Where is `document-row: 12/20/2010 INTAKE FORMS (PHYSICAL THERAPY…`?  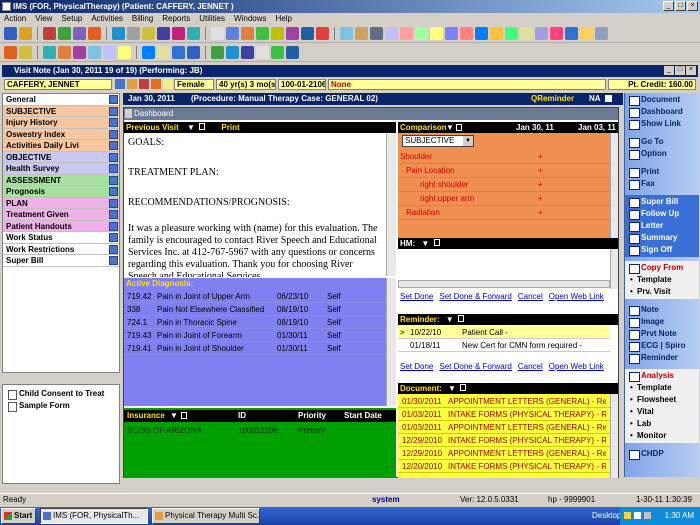
document-row: 12/20/2010 INTAKE FORMS (PHYSICAL THERAPY… is located at coordinates (504, 466).